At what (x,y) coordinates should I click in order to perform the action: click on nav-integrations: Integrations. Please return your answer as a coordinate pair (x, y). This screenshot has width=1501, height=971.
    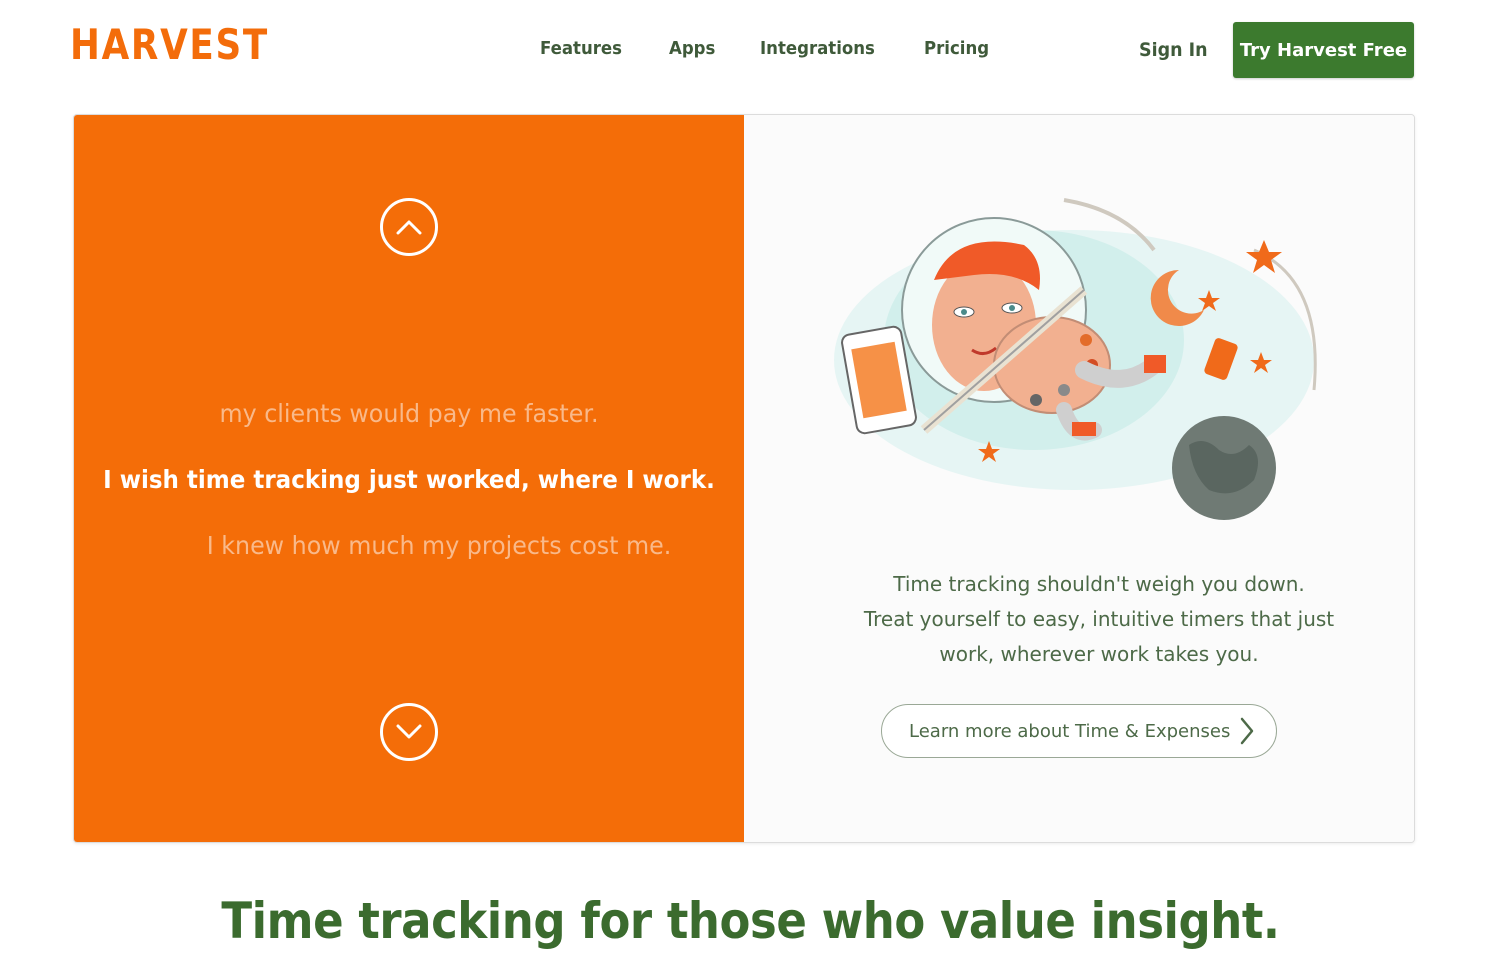
    Looking at the image, I should click on (817, 48).